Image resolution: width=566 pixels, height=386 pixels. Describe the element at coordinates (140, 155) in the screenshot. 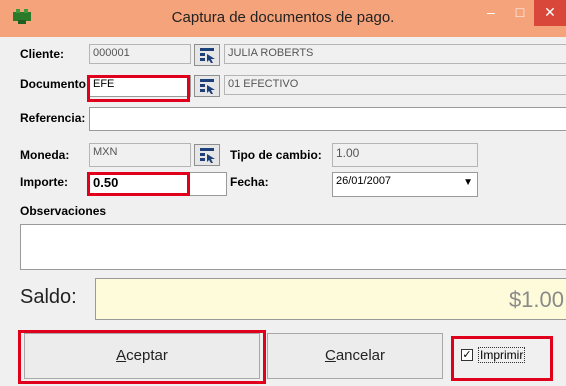

I see `moneda-code-field: MXN` at that location.